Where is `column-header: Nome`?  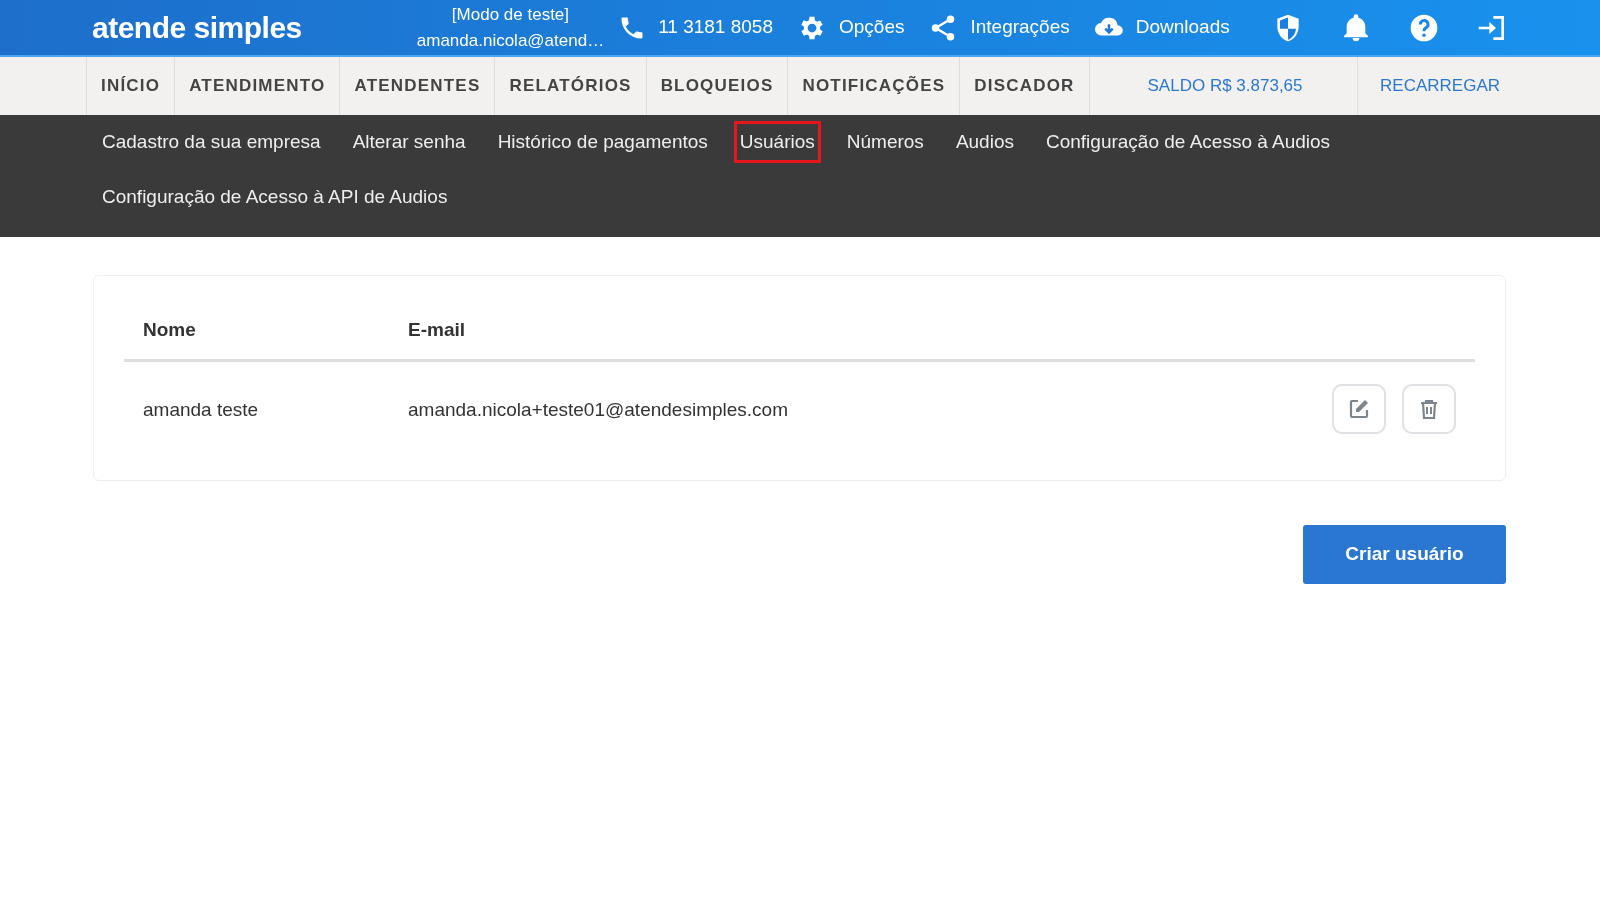 column-header: Nome is located at coordinates (256, 332).